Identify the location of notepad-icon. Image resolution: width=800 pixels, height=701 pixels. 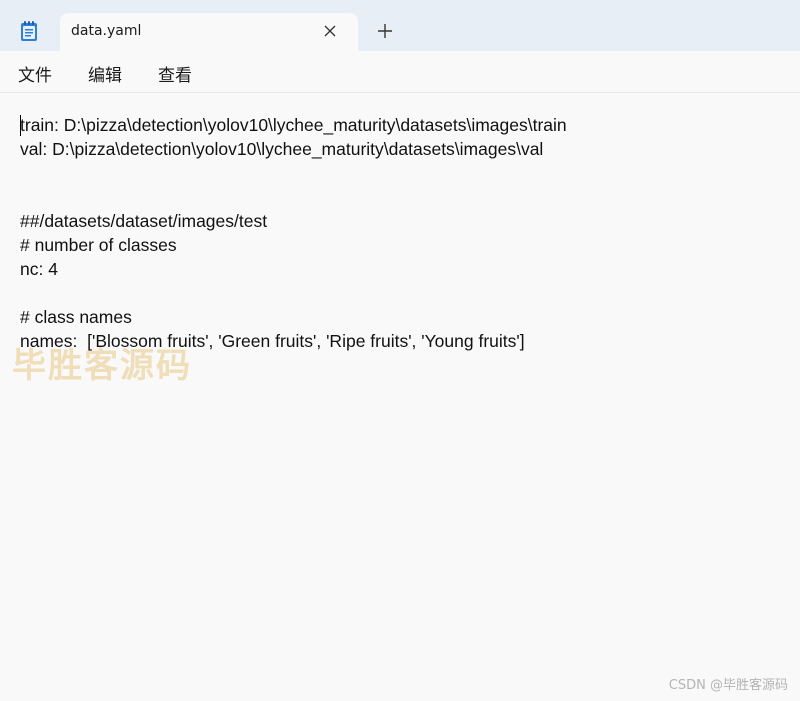
(29, 31).